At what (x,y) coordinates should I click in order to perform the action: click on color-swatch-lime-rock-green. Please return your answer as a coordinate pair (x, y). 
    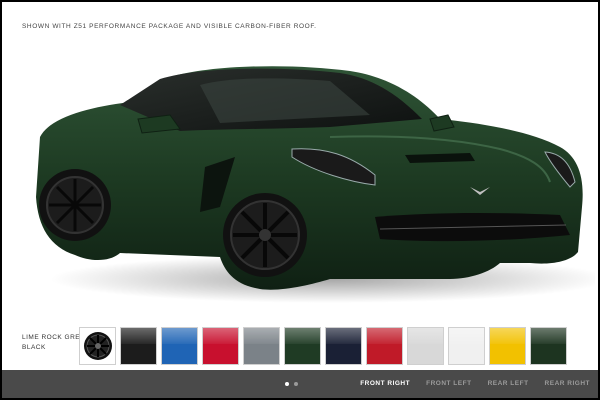
    Looking at the image, I should click on (548, 346).